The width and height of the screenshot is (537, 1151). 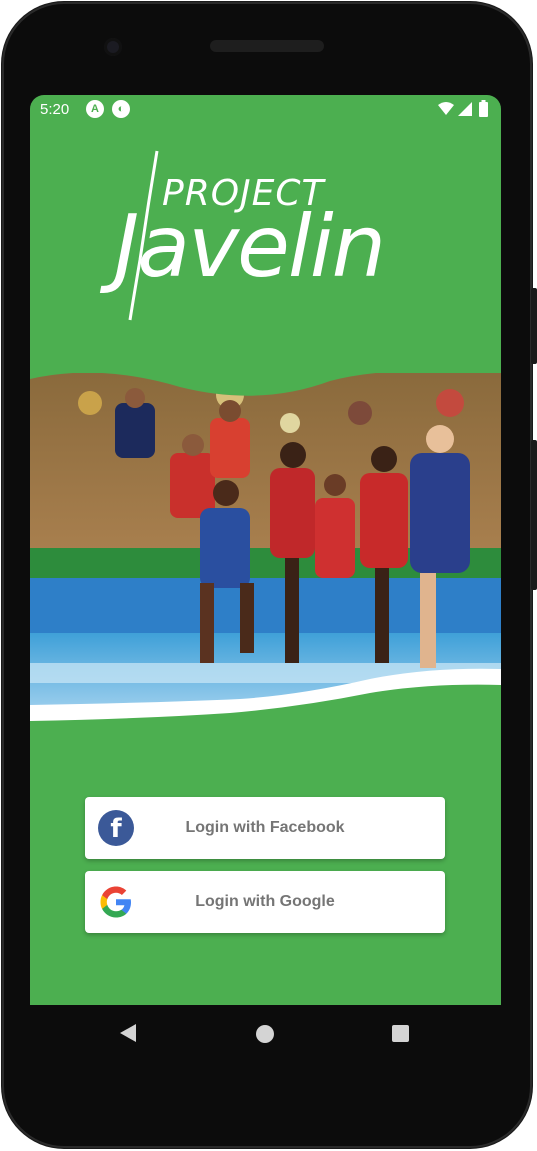 I want to click on home-icon, so click(x=265, y=1034).